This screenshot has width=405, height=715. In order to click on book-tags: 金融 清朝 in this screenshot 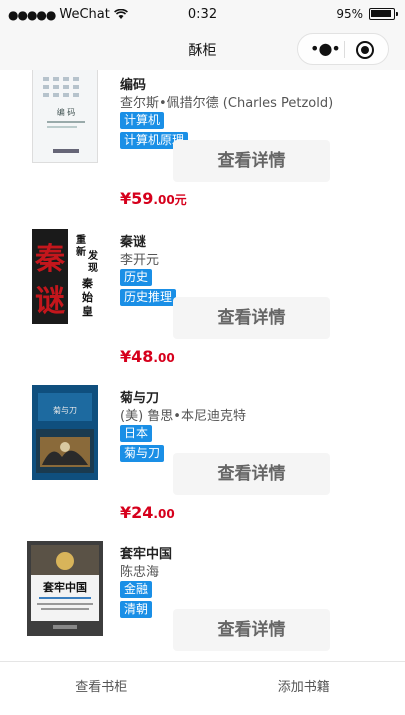, I will do `click(136, 599)`.